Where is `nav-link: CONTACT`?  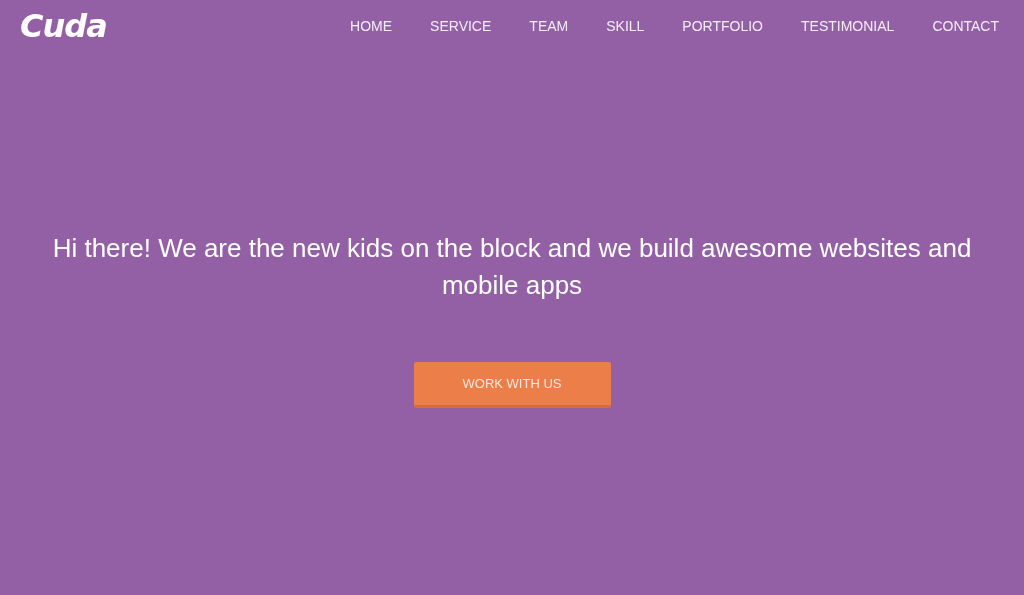
nav-link: CONTACT is located at coordinates (965, 26).